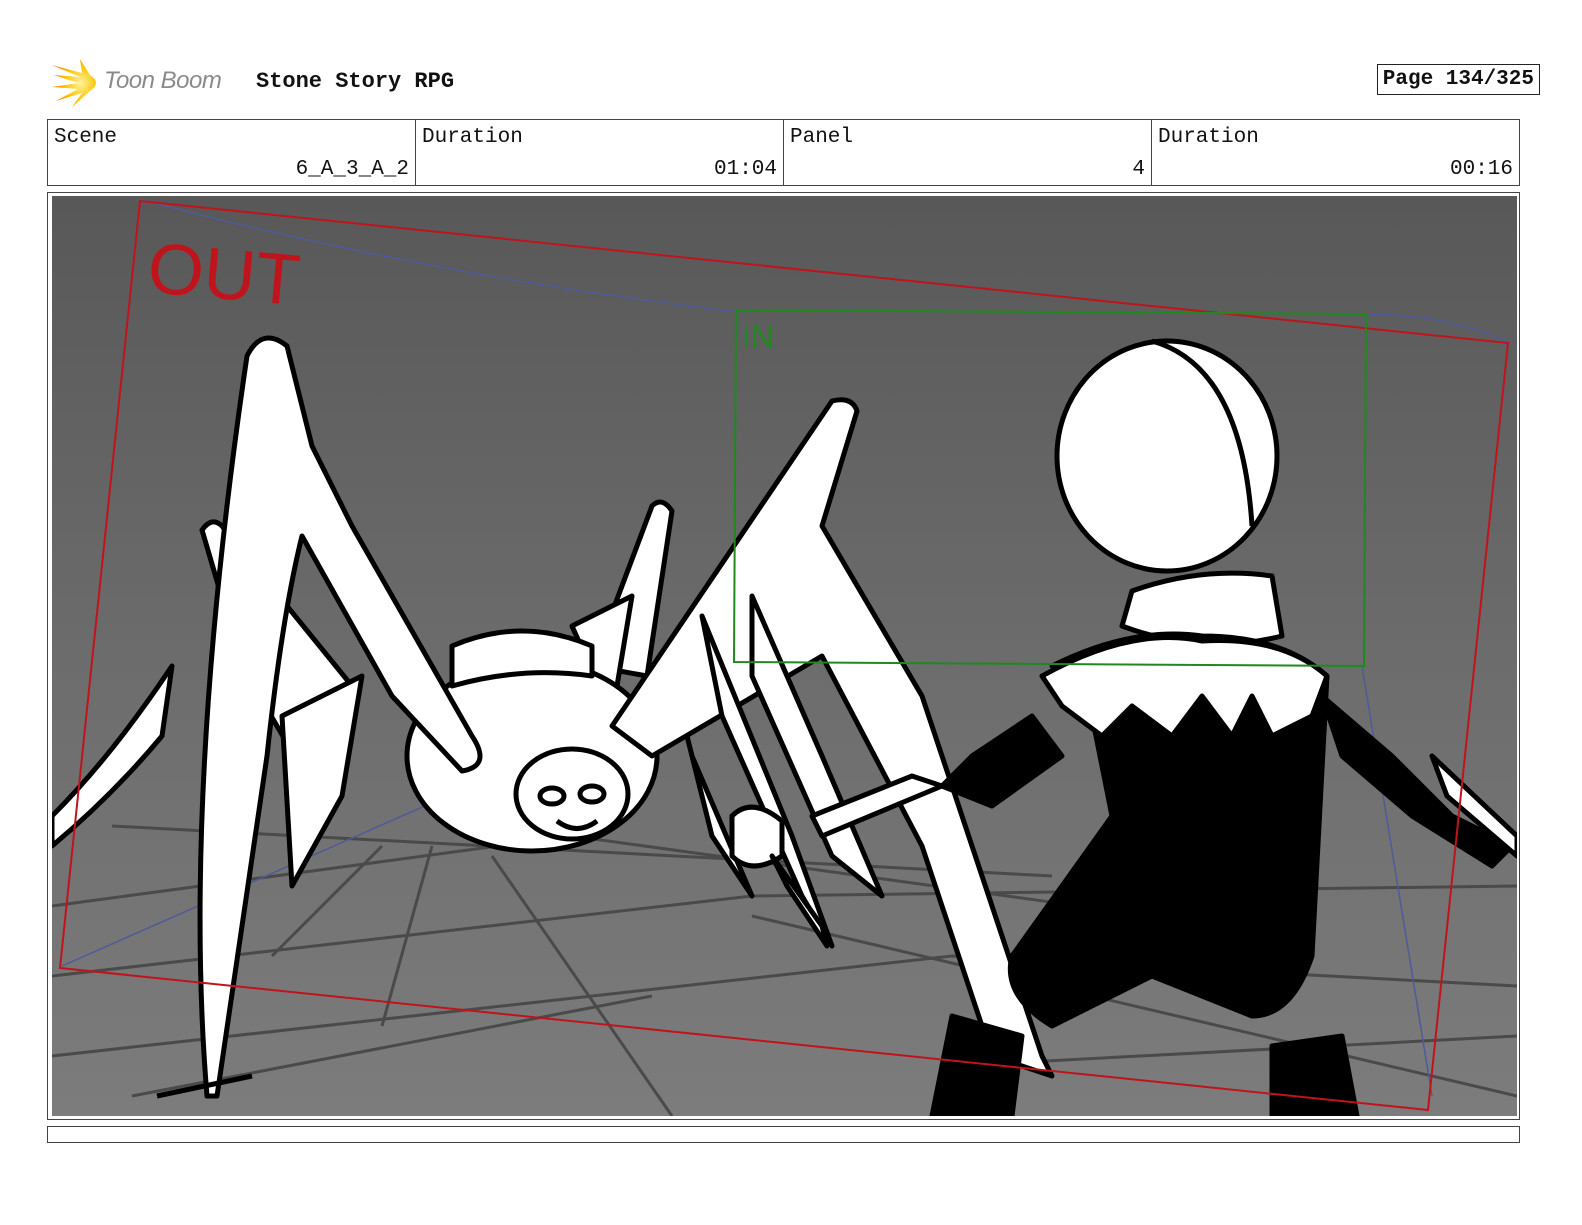  Describe the element at coordinates (822, 137) in the screenshot. I see `panel-label: Panel` at that location.